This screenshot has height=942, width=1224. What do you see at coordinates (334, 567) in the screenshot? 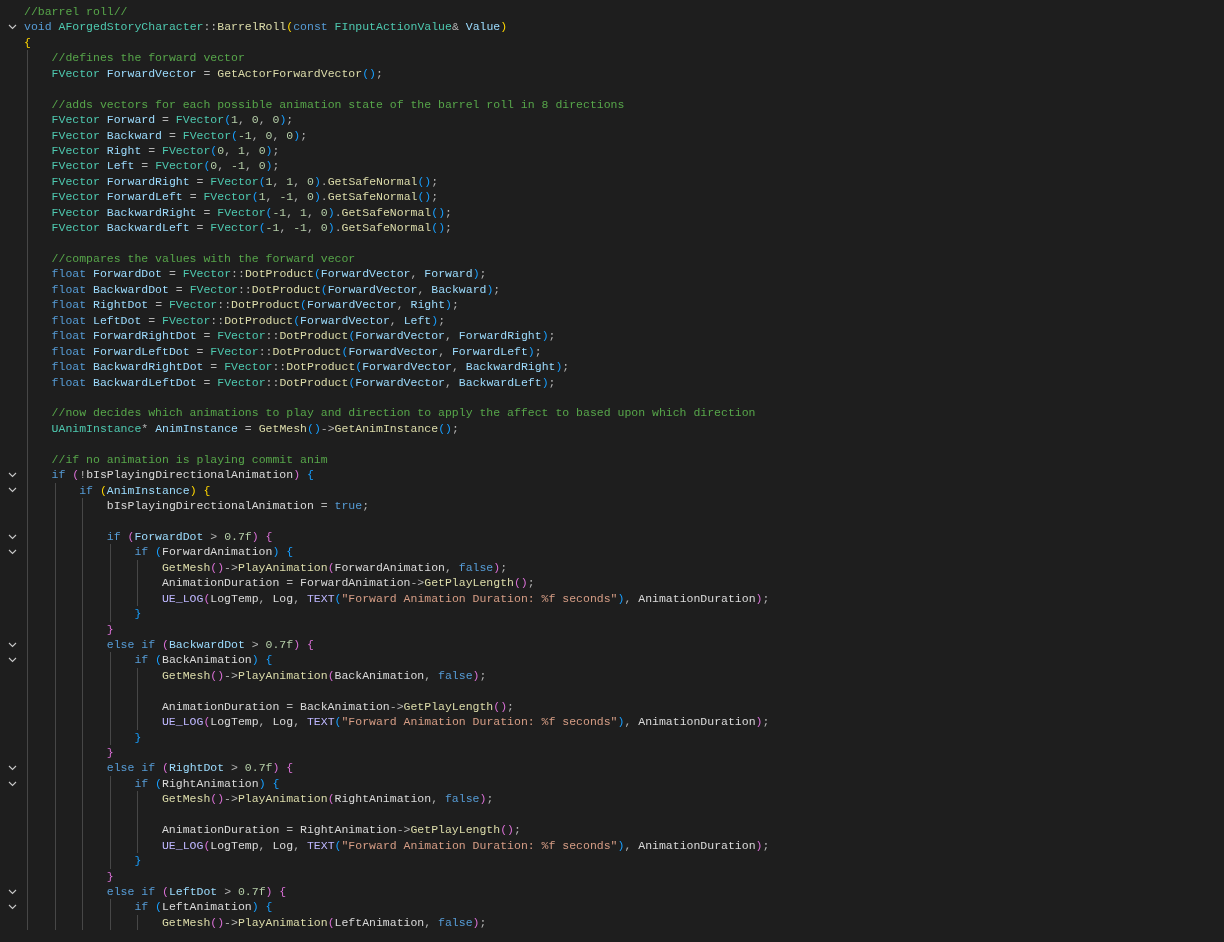
I see `code-line: GetMesh()->PlayAnimation(ForwardAnimation, false);` at bounding box center [334, 567].